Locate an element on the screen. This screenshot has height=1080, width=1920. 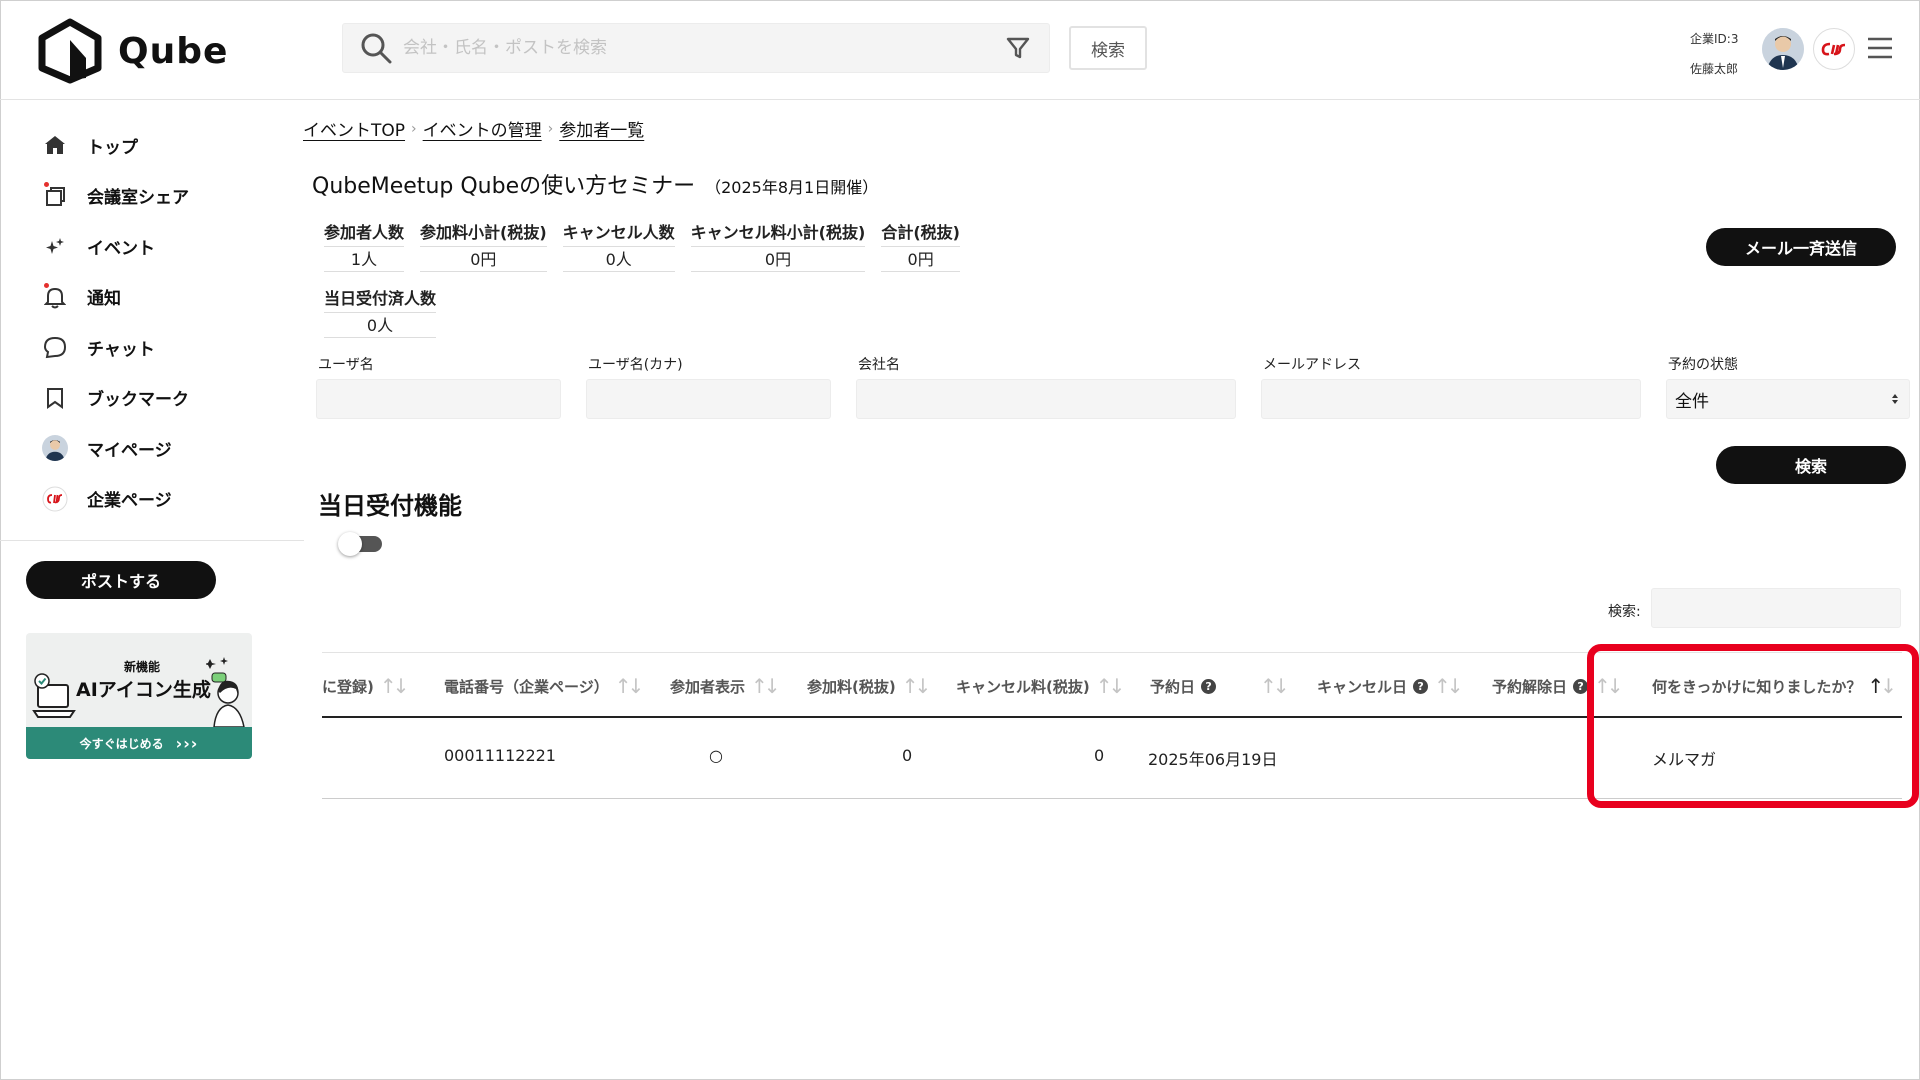
filter-label-username: ユーザ名 is located at coordinates (346, 365).